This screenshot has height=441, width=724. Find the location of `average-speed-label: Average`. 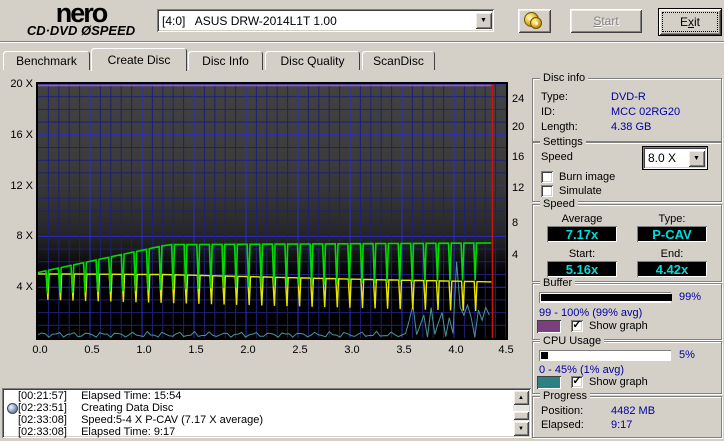

average-speed-label: Average is located at coordinates (582, 219).